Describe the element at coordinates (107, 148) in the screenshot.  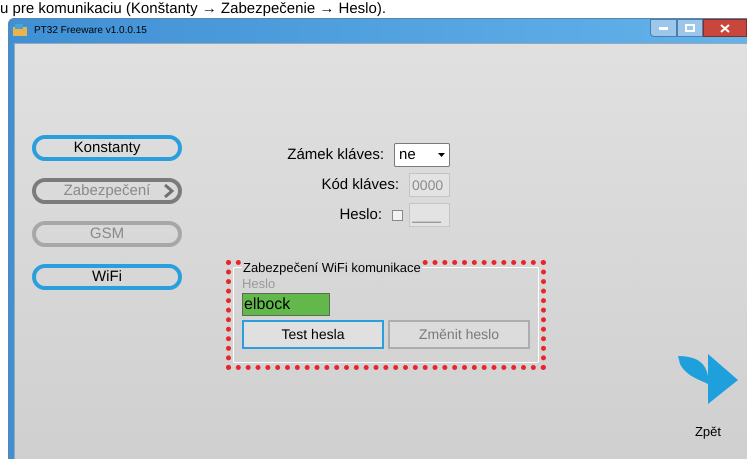
I see `nav-button: Konstanty` at that location.